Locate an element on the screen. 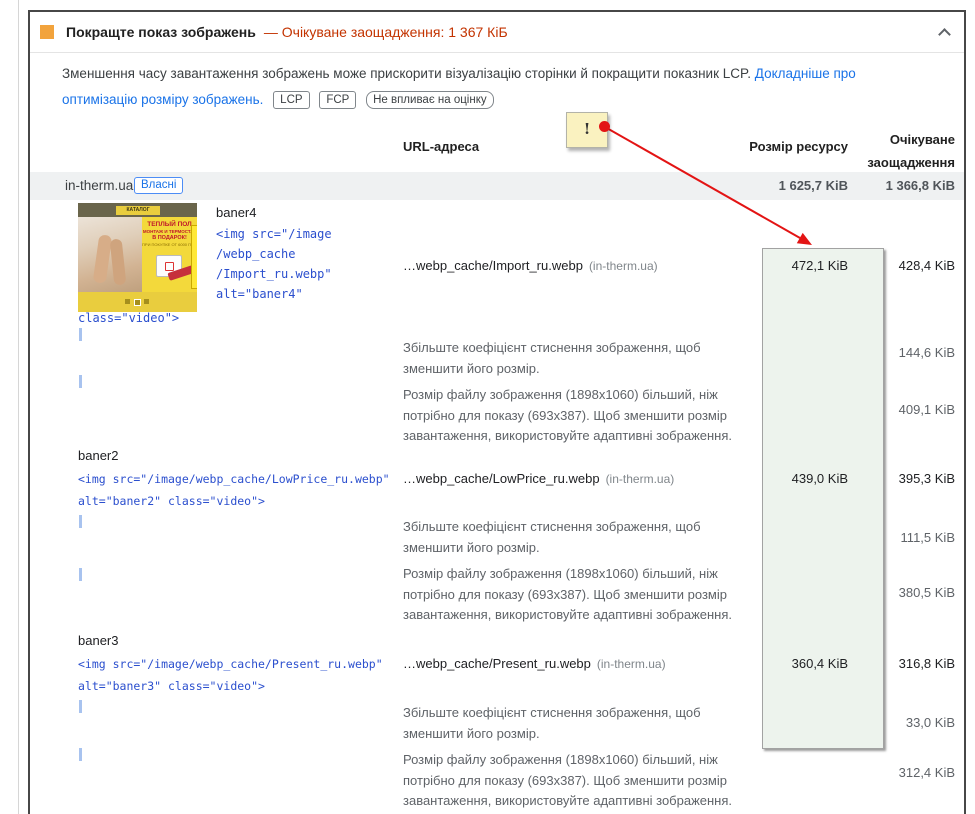 The height and width of the screenshot is (814, 975). orange-square-icon is located at coordinates (47, 32).